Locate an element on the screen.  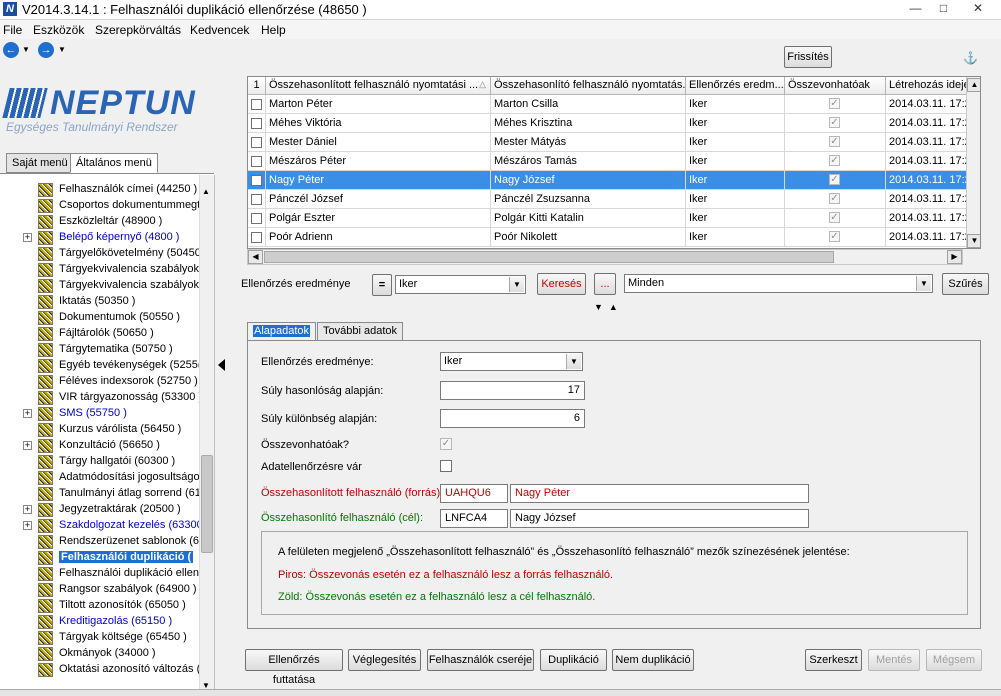
target-user-name-field: Nagy József is located at coordinates (659, 518).